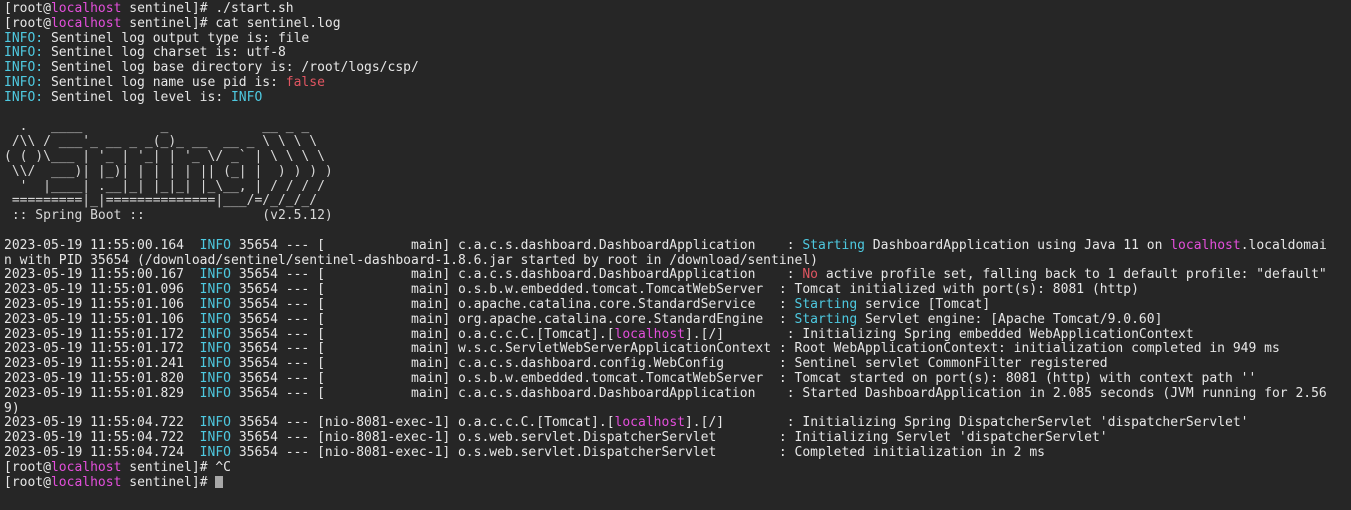  I want to click on log-logger: o.s.web.servlet.DispatcherServlet :, so click(626, 452).